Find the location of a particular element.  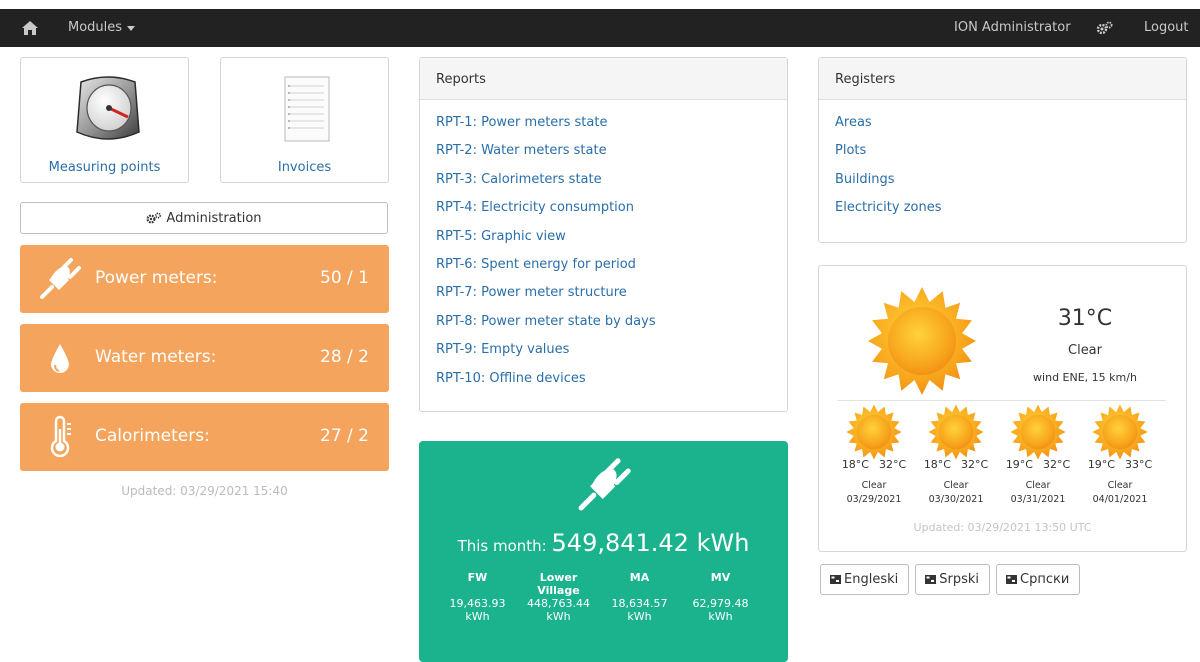

home-icon is located at coordinates (30, 28).